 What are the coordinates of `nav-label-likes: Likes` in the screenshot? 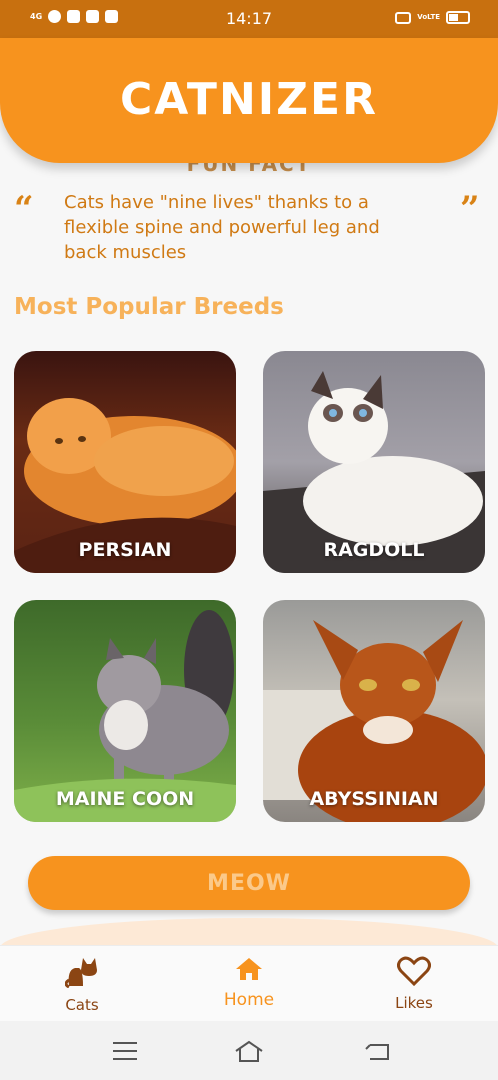 It's located at (414, 1003).